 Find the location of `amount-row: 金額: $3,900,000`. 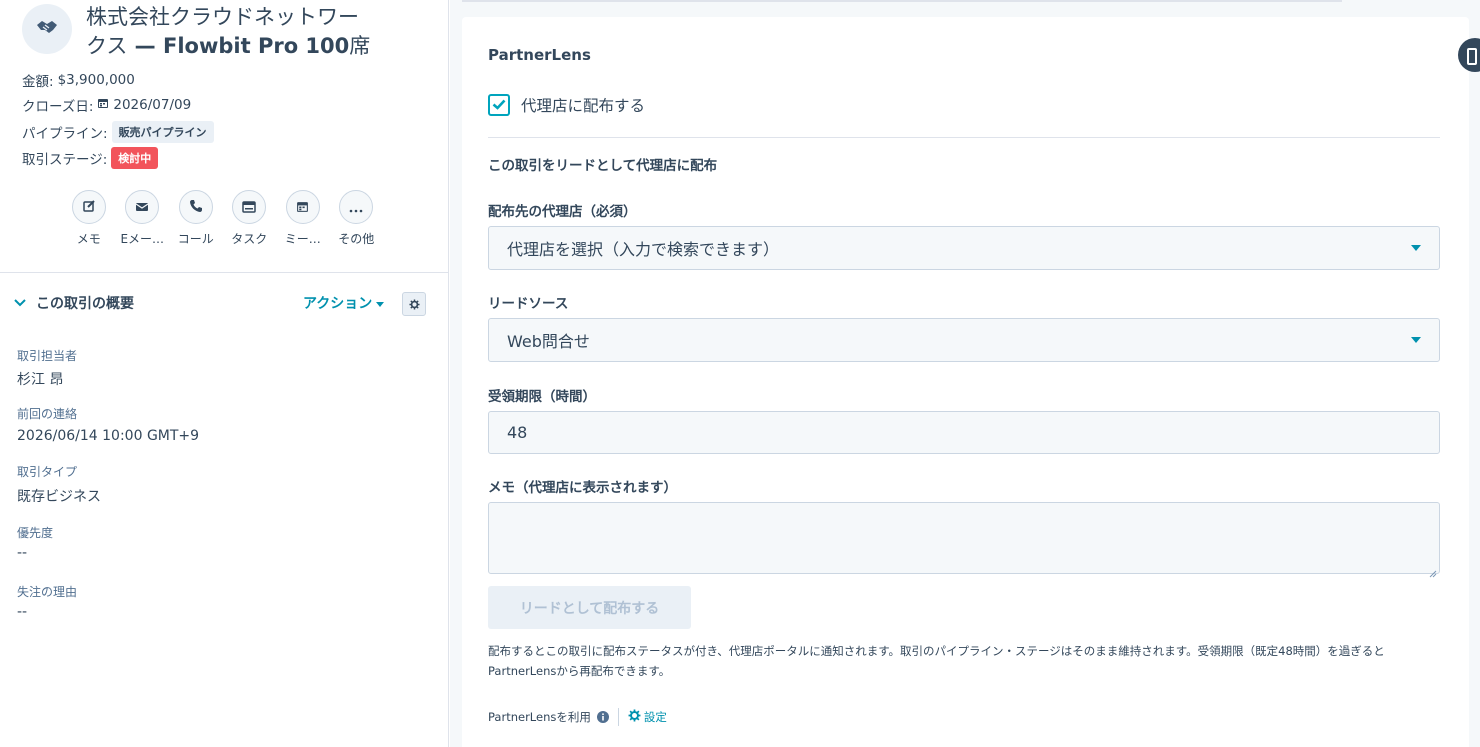

amount-row: 金額: $3,900,000 is located at coordinates (78, 80).